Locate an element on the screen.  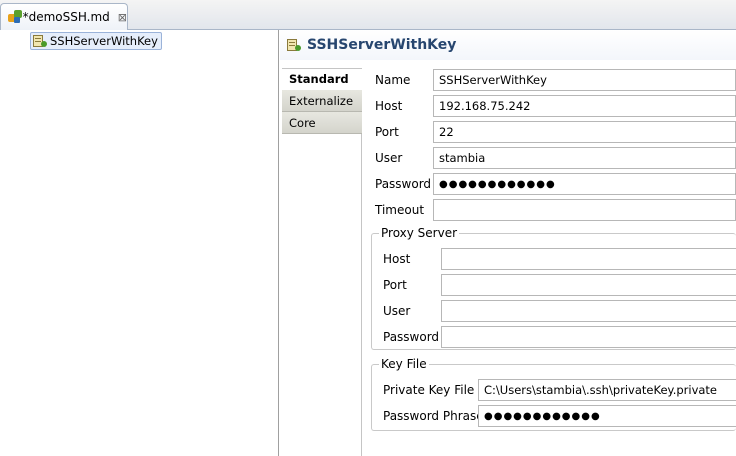
timeout-label: Timeout is located at coordinates (400, 210).